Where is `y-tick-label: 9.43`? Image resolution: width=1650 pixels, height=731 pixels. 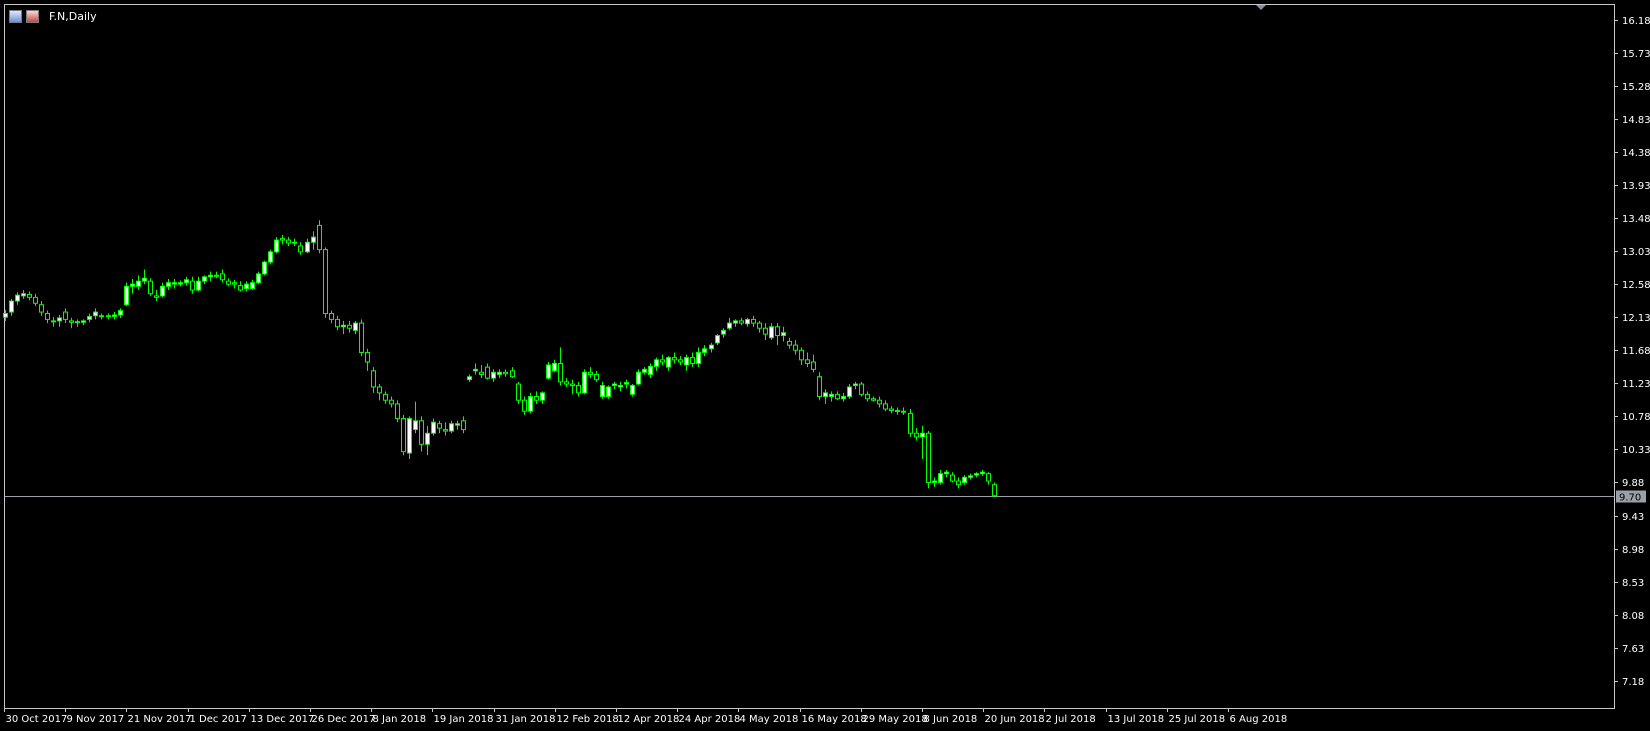
y-tick-label: 9.43 is located at coordinates (1633, 517).